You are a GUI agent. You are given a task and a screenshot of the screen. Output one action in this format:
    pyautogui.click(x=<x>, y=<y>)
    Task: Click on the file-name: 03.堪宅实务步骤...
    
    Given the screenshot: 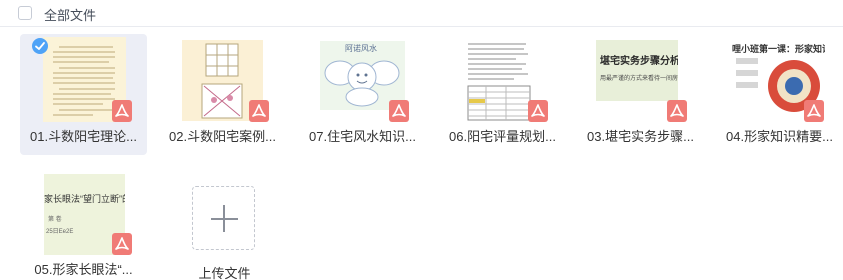 What is the action you would take?
    pyautogui.click(x=640, y=137)
    